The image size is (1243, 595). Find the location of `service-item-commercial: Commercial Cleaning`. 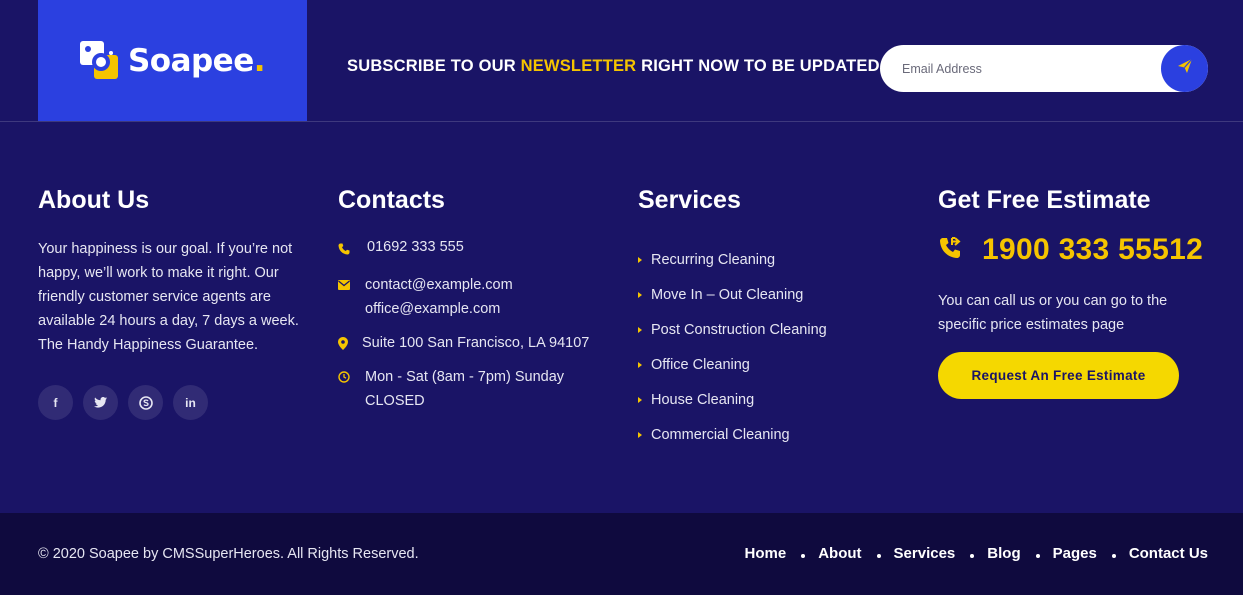

service-item-commercial: Commercial Cleaning is located at coordinates (732, 434).